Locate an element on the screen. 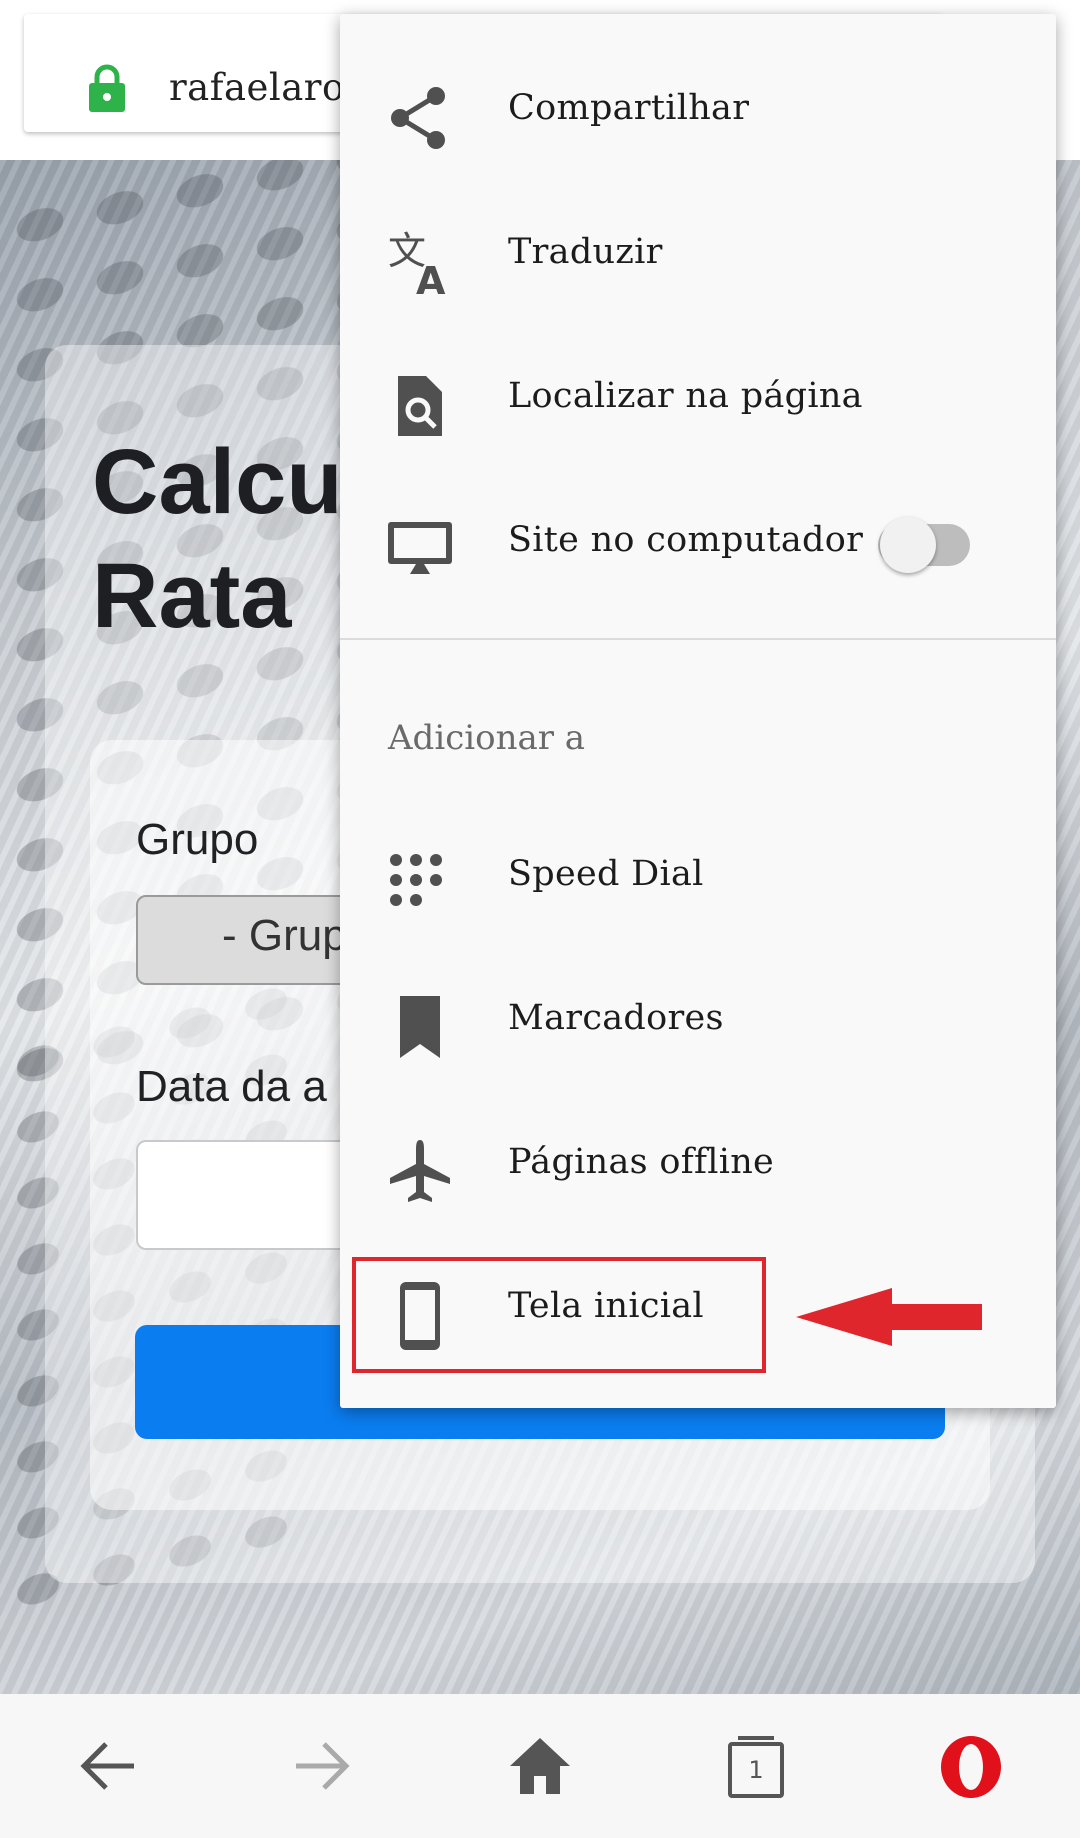 Image resolution: width=1080 pixels, height=1838 pixels. menu-item-share: Compartilhar is located at coordinates (698, 112).